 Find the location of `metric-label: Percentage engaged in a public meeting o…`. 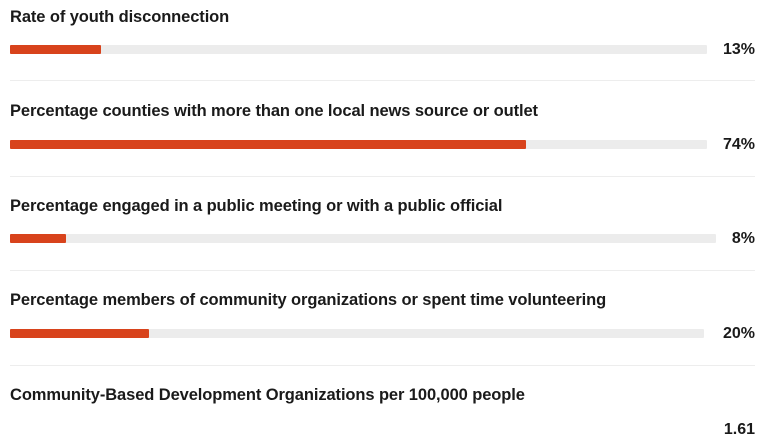

metric-label: Percentage engaged in a public meeting o… is located at coordinates (256, 206).